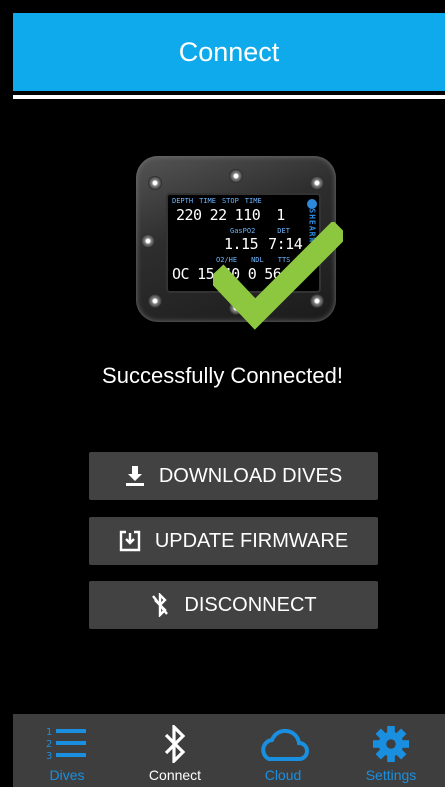 This screenshot has height=787, width=445. What do you see at coordinates (229, 97) in the screenshot?
I see `header-divider` at bounding box center [229, 97].